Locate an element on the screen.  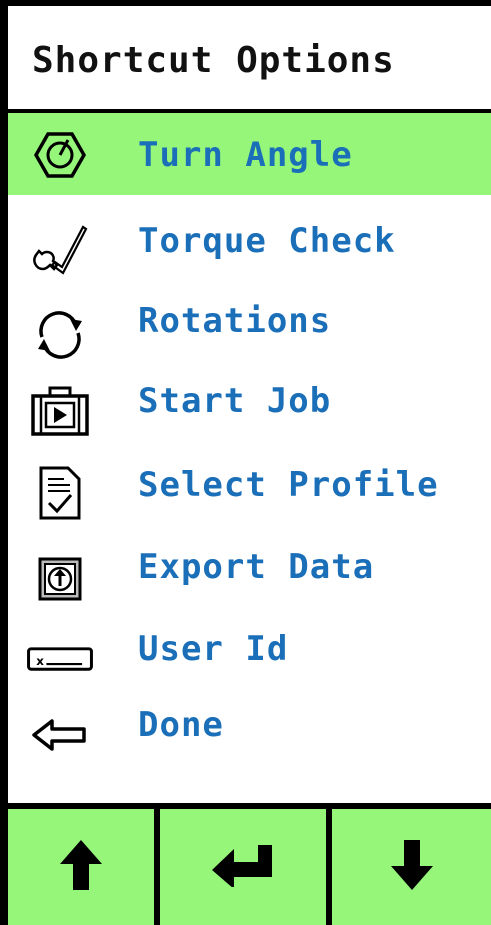
wrench-check-icon is located at coordinates (60, 249).